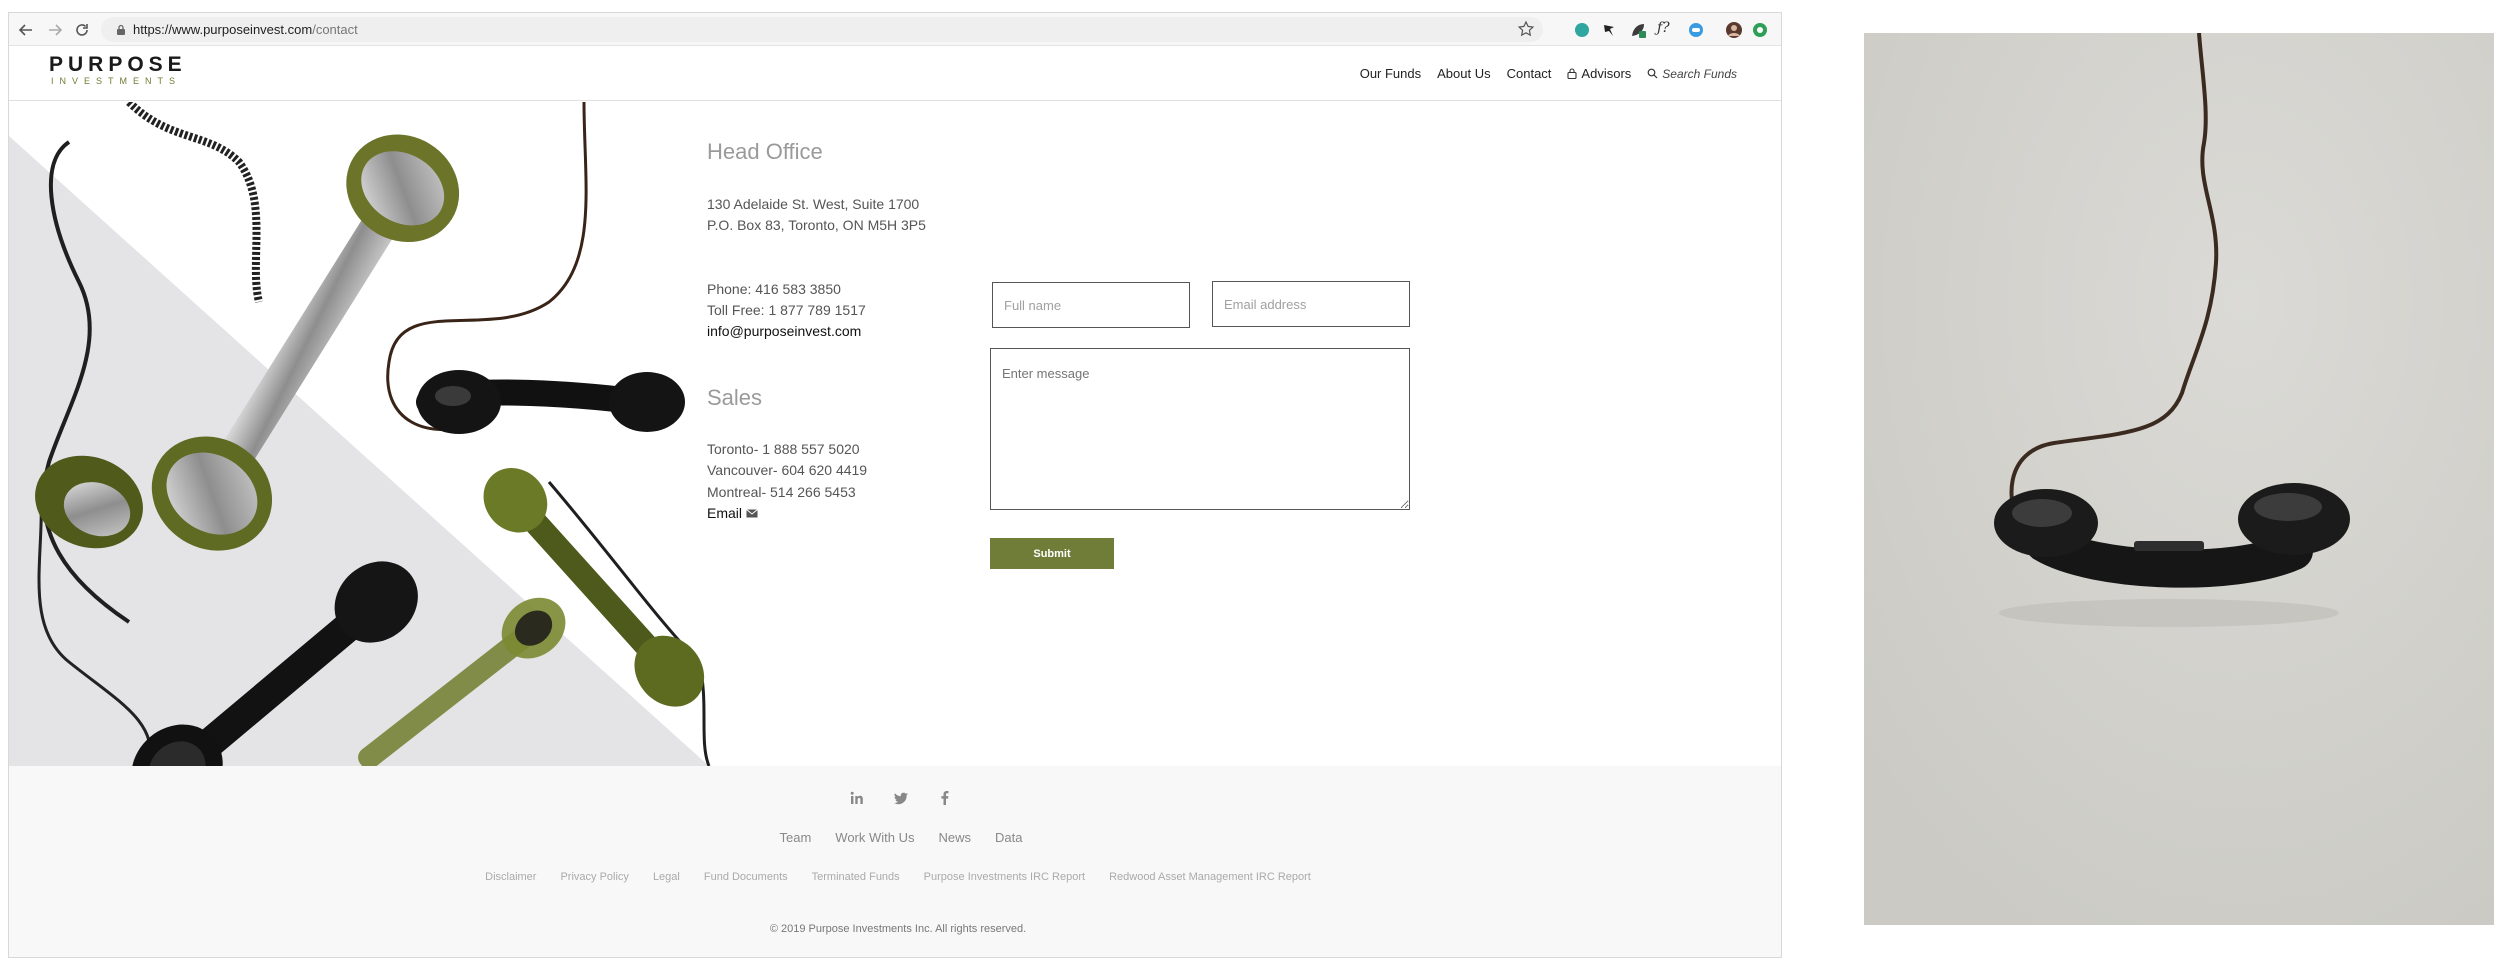 The height and width of the screenshot is (964, 2500). Describe the element at coordinates (735, 397) in the screenshot. I see `sales-title: Sales` at that location.